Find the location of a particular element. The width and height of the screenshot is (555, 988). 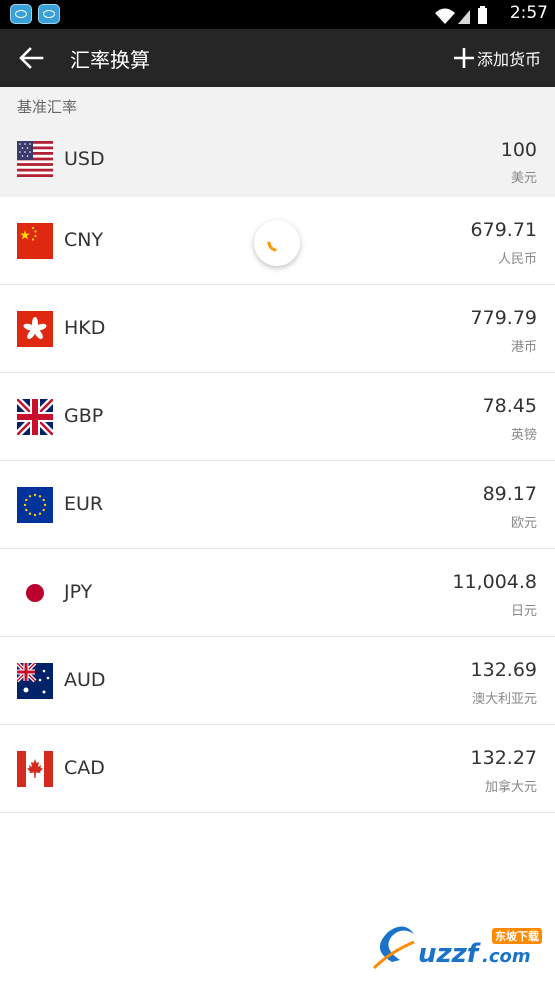

currency-amount: 779.79 is located at coordinates (503, 318).